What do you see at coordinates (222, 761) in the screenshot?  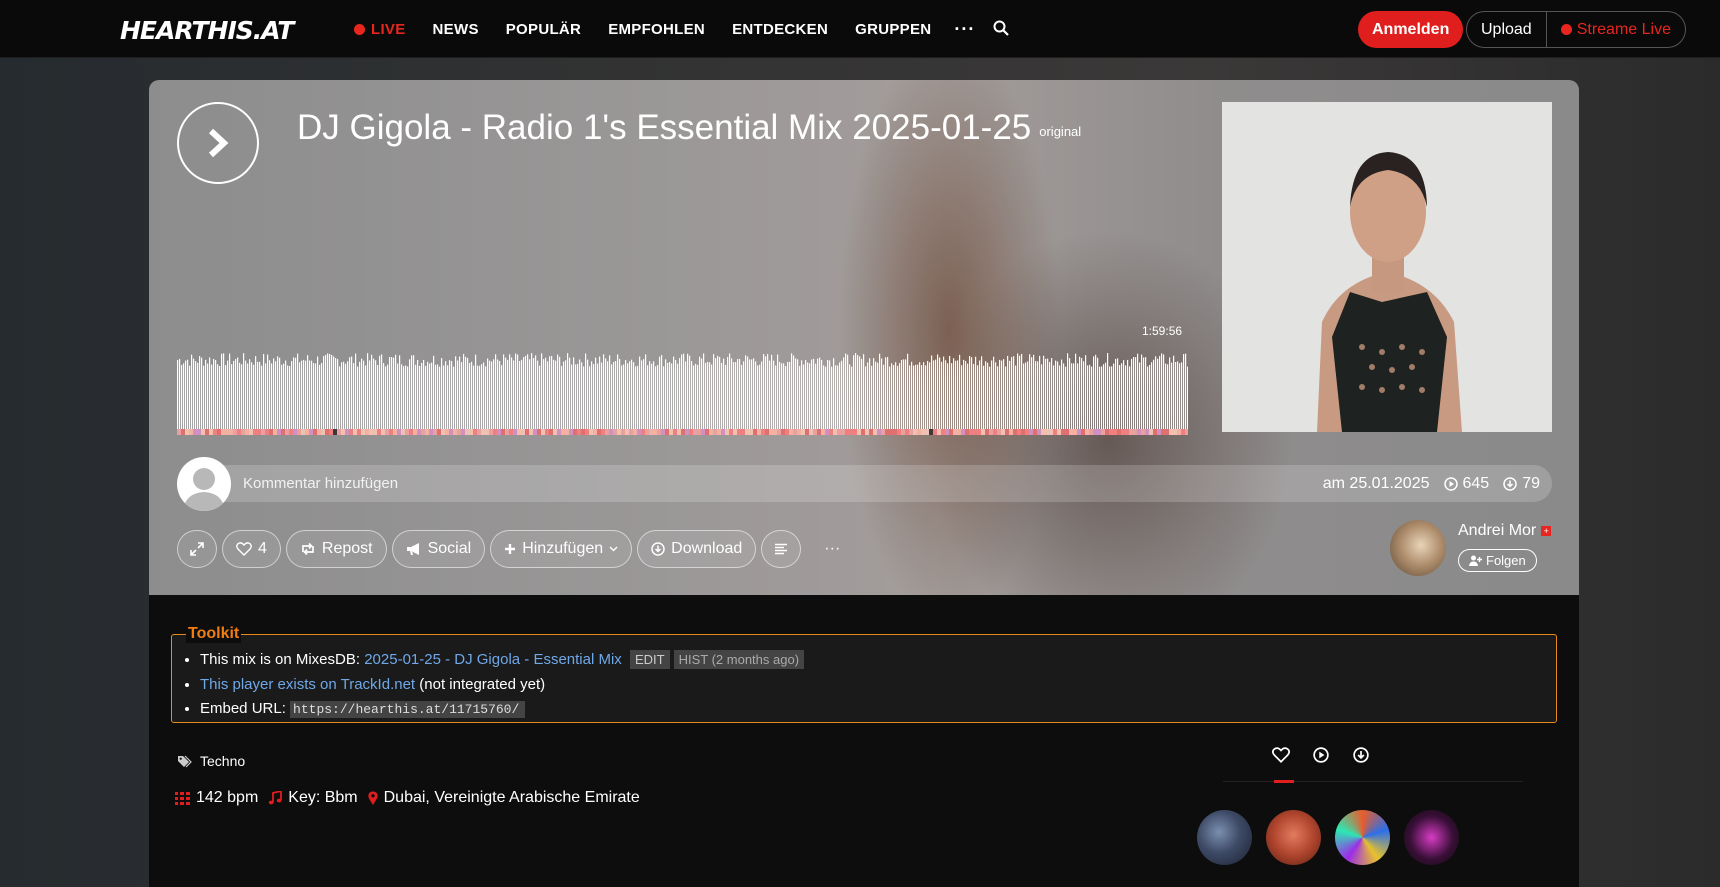 I see `genre-tag: Techno` at bounding box center [222, 761].